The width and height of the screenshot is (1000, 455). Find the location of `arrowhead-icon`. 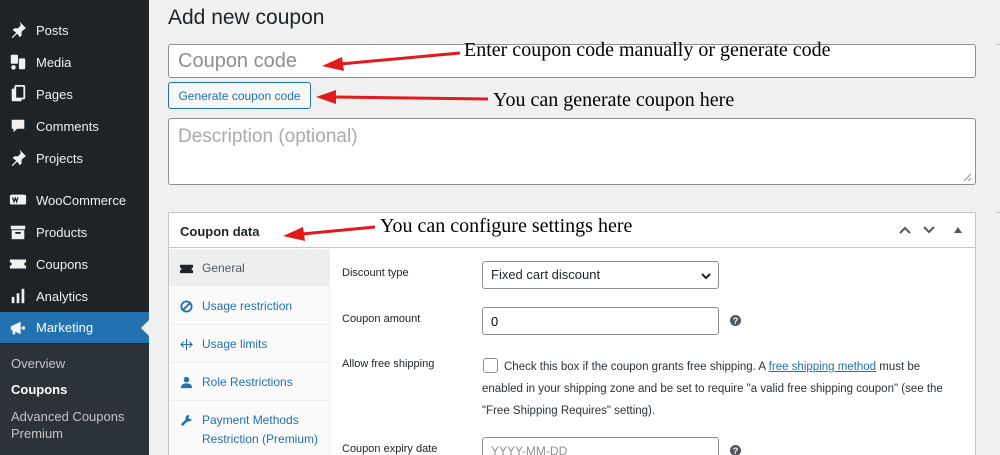

arrowhead-icon is located at coordinates (326, 97).